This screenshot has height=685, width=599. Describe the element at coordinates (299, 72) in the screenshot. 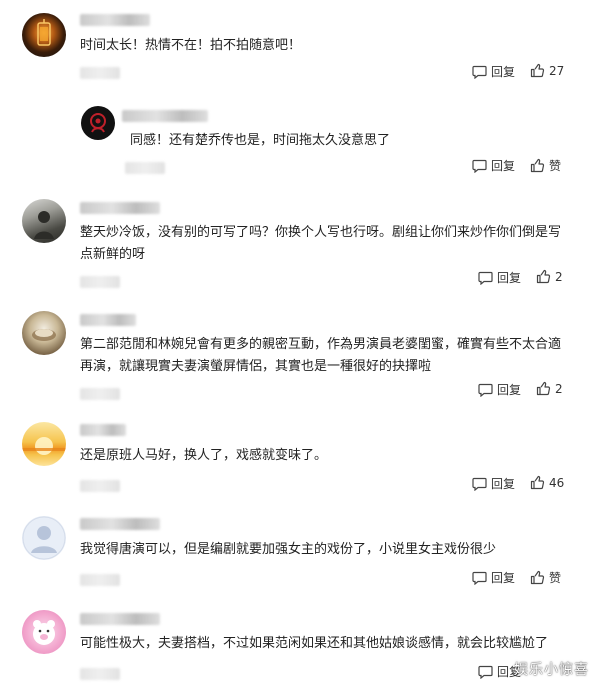

I see `comment-actions: 回复 27` at that location.